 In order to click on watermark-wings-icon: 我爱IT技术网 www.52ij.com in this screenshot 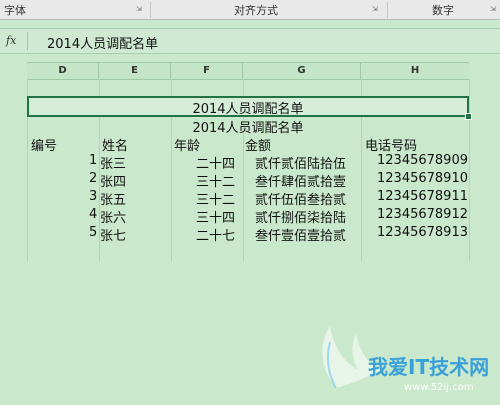, I will do `click(405, 359)`.